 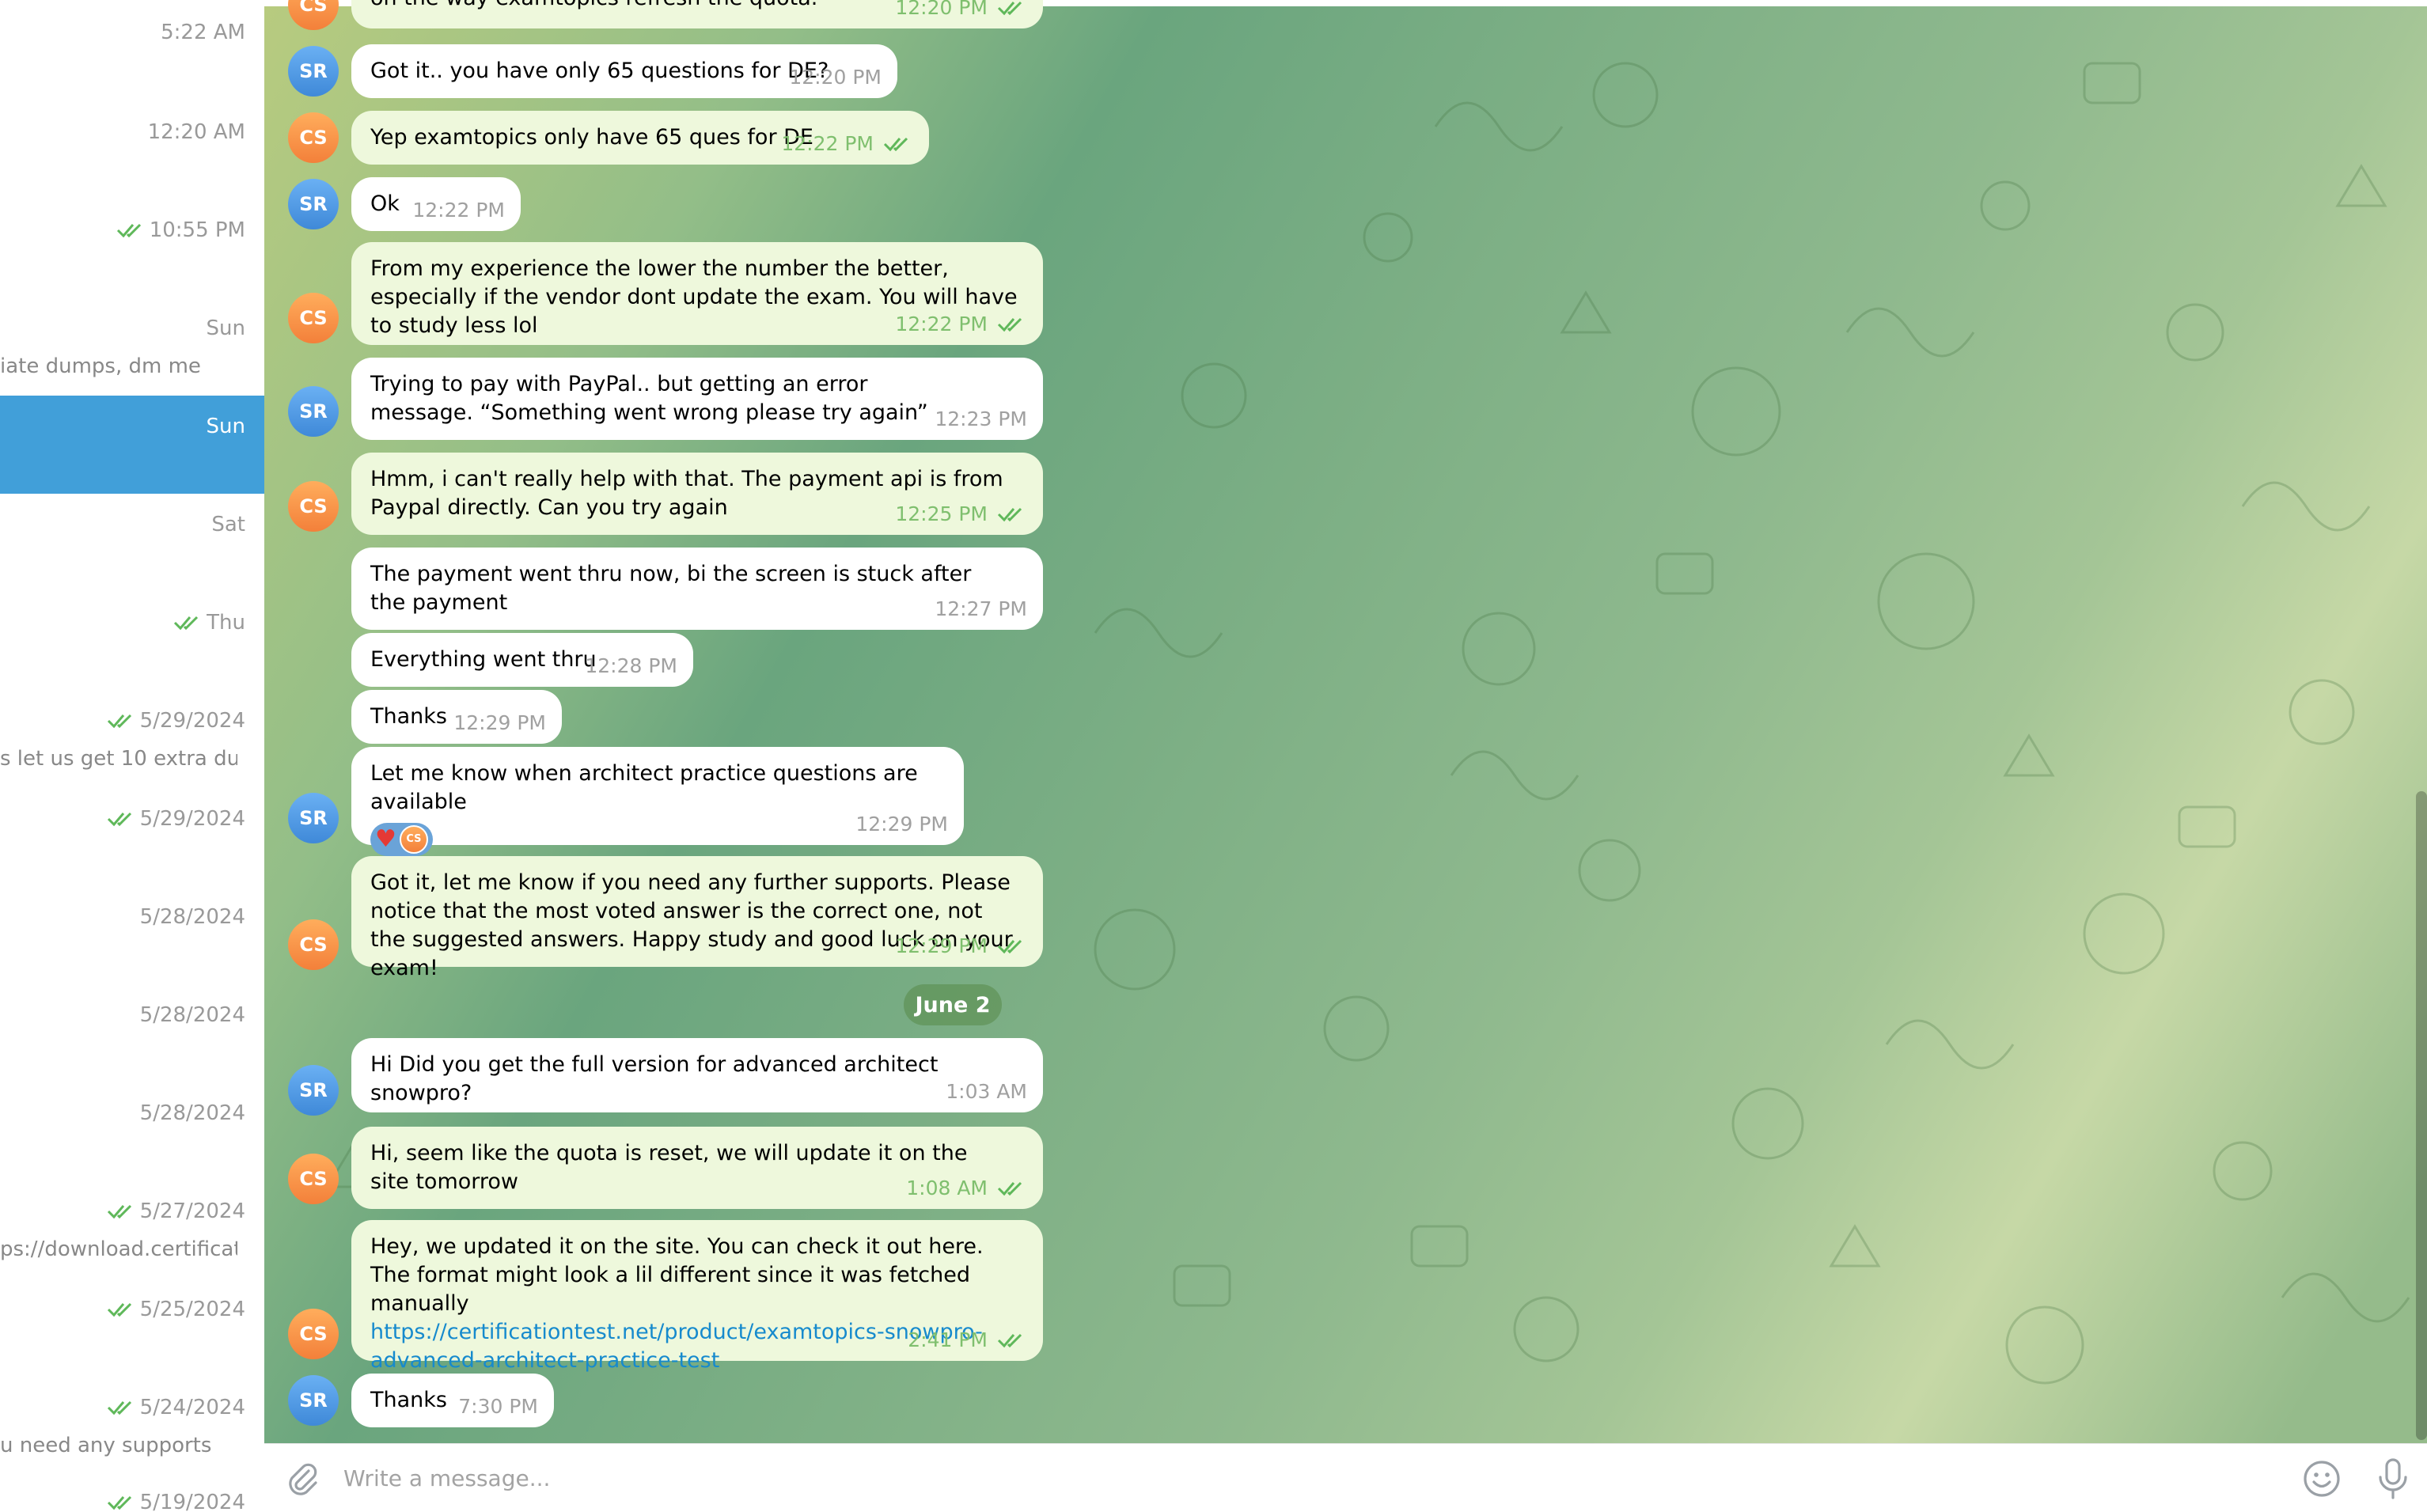 I want to click on message-meta: 2:41 PM, so click(x=967, y=1340).